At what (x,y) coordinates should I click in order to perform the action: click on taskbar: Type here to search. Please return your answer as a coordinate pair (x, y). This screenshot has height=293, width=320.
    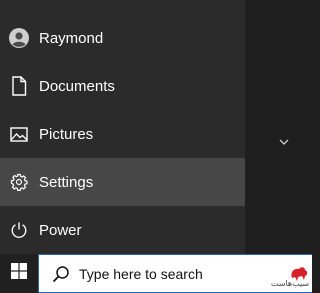
    Looking at the image, I should click on (156, 273).